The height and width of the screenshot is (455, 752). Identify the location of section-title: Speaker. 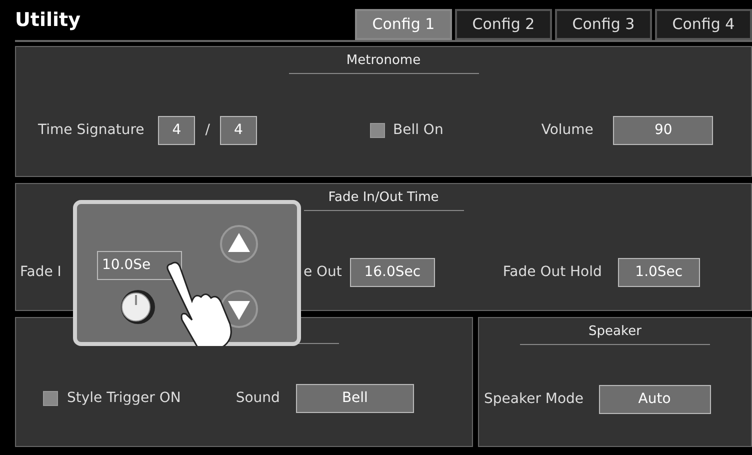
(615, 331).